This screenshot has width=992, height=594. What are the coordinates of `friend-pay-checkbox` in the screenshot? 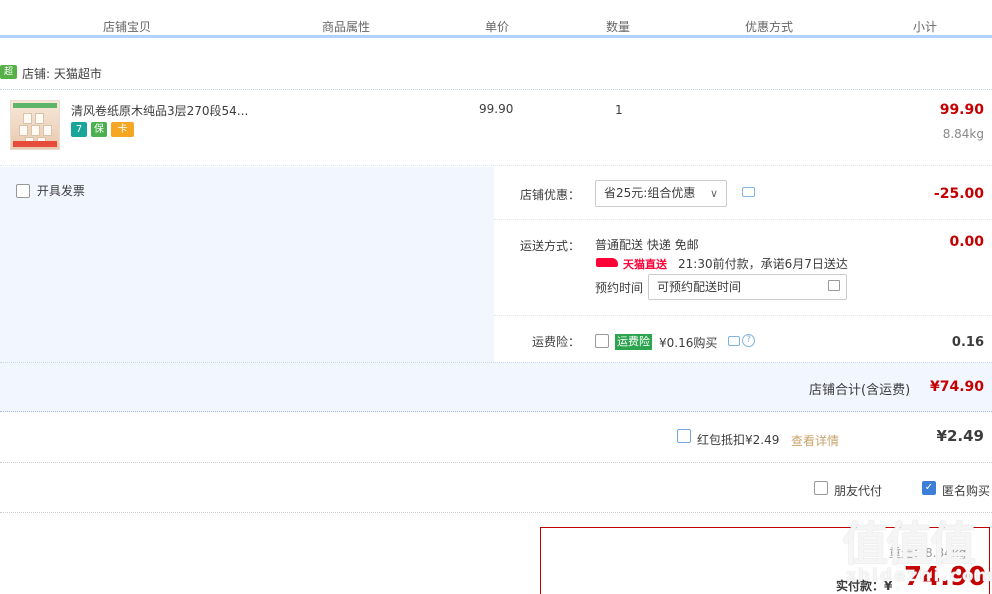 It's located at (821, 488).